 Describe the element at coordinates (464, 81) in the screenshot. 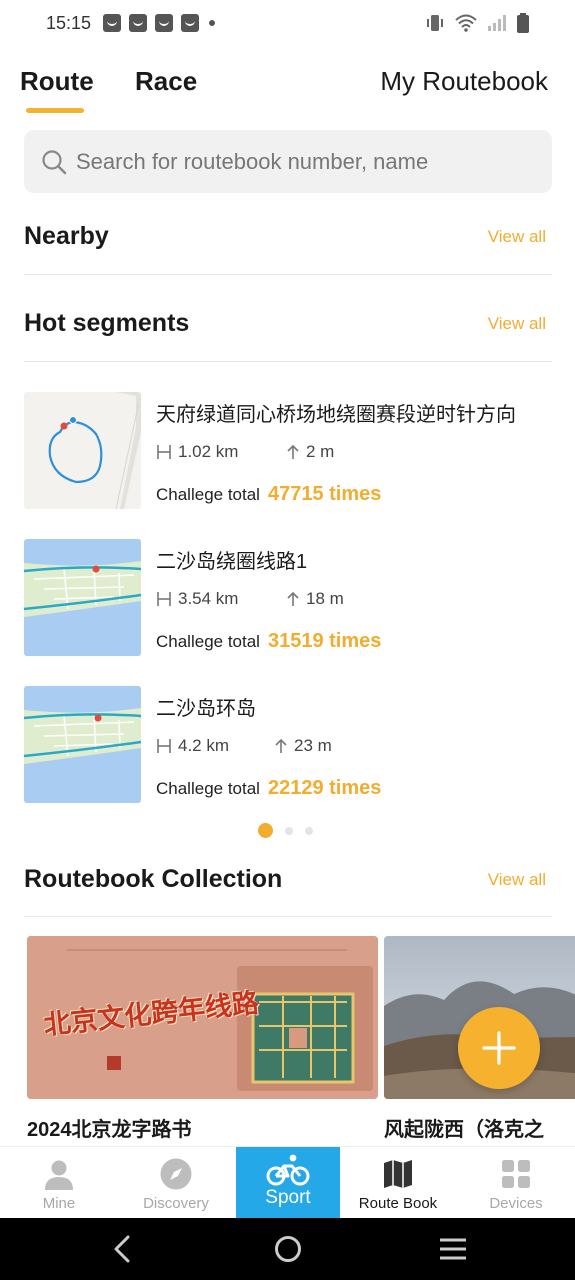

I see `tab-my-routebook: My Routebook` at that location.